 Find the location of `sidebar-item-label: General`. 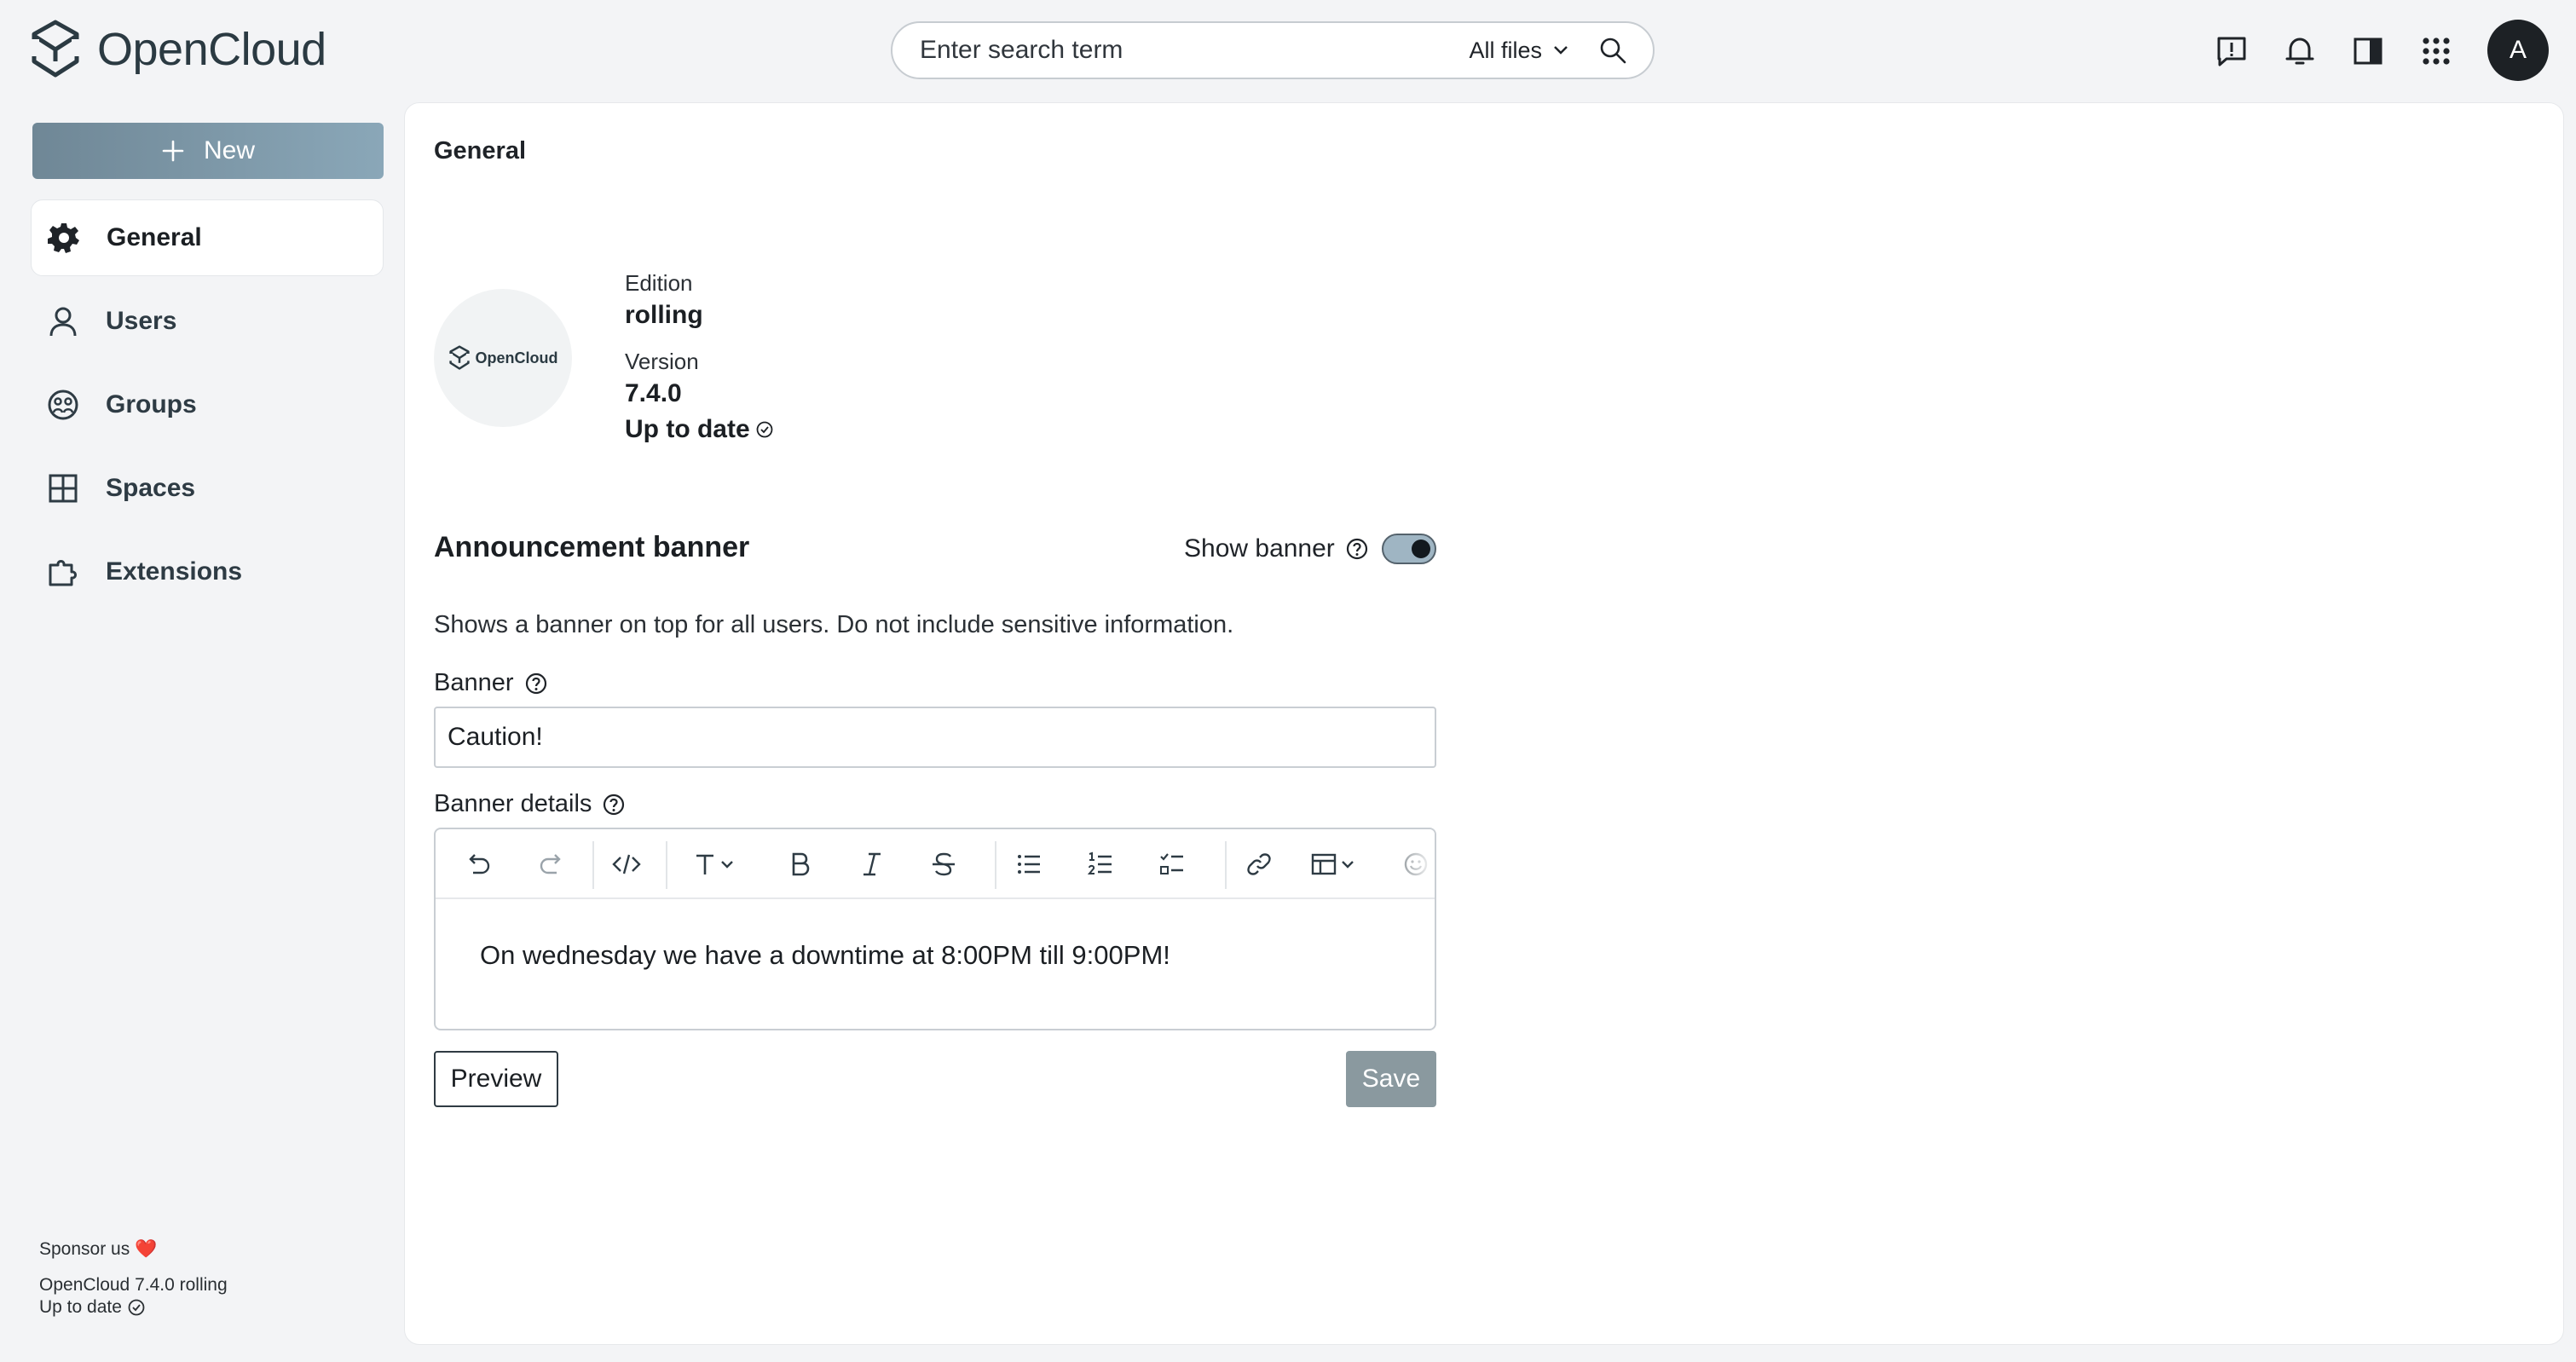

sidebar-item-label: General is located at coordinates (154, 237).